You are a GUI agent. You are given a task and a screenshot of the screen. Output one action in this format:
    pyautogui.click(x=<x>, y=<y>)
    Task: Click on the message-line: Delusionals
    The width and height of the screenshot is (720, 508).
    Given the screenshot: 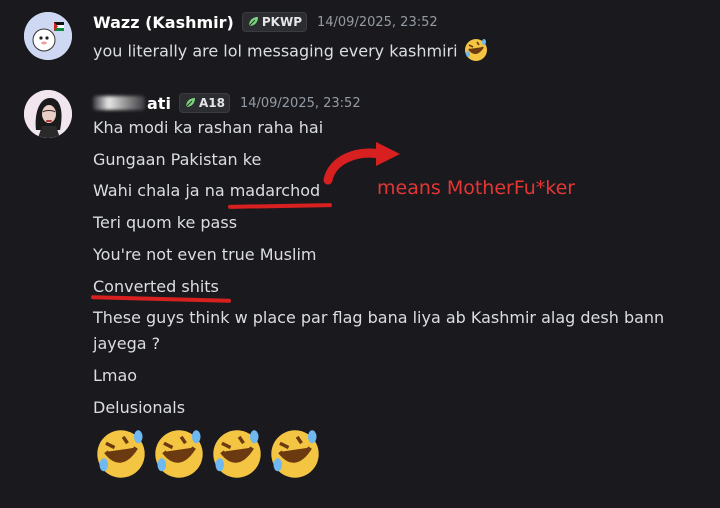 What is the action you would take?
    pyautogui.click(x=139, y=407)
    